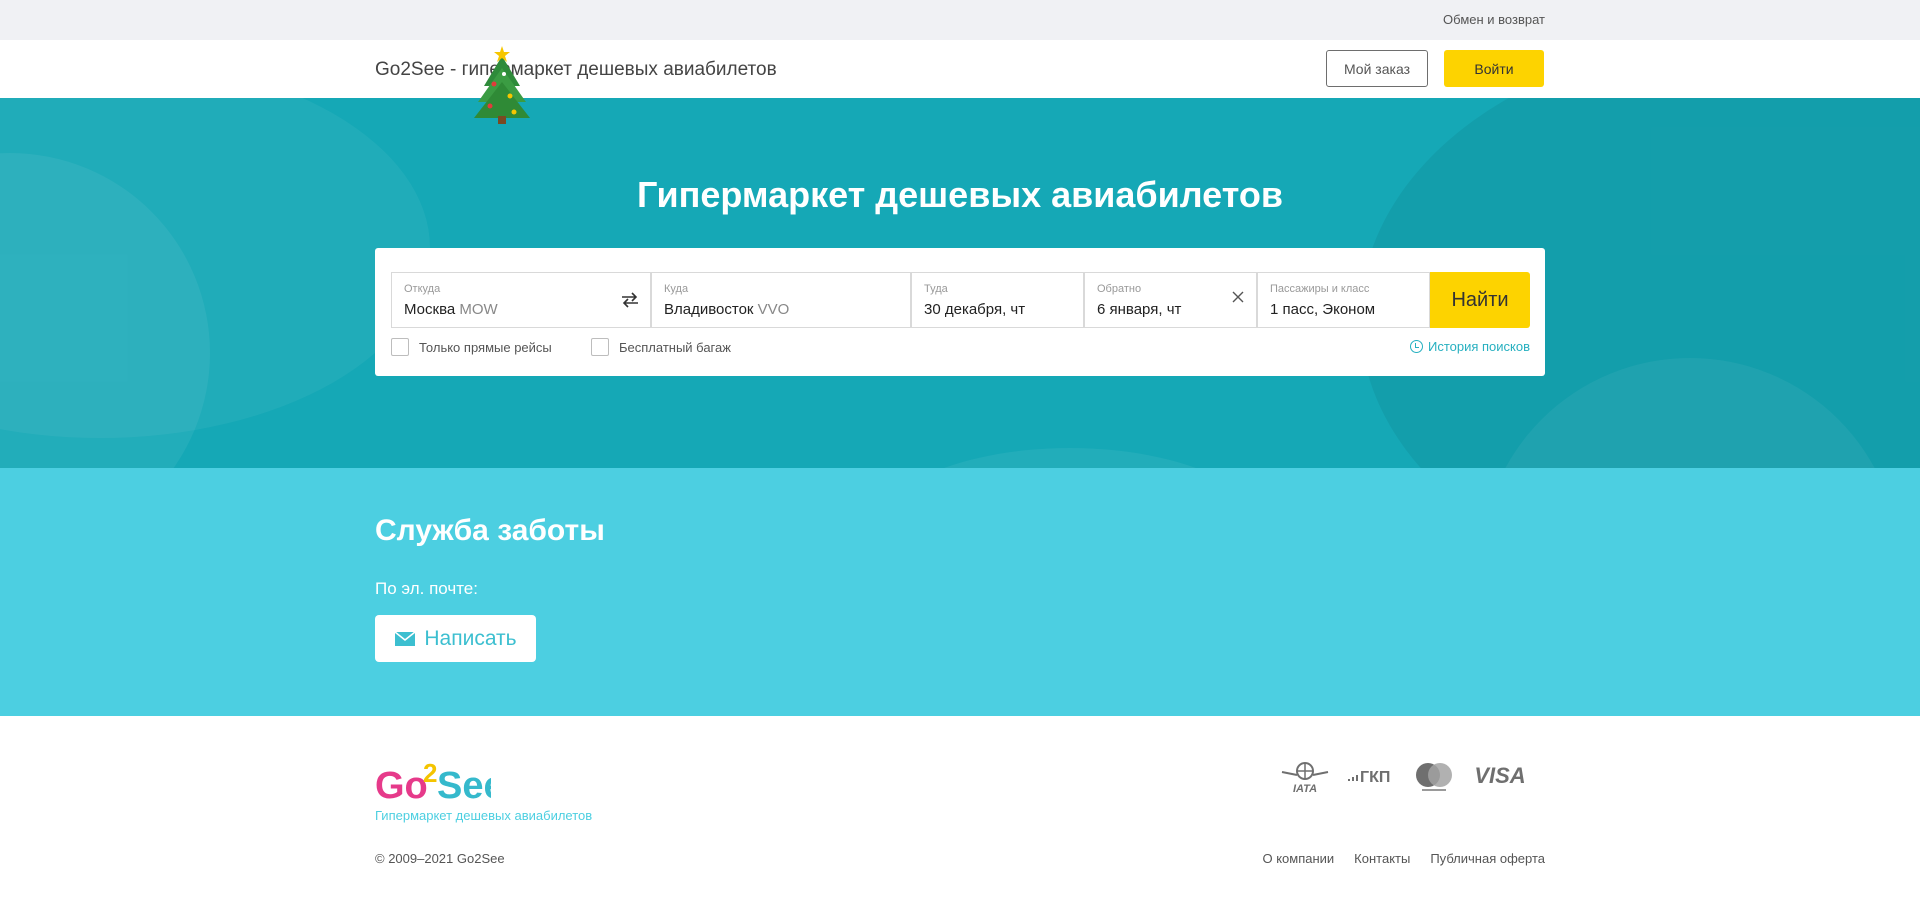 The height and width of the screenshot is (924, 1920). Describe the element at coordinates (1323, 309) in the screenshot. I see `passengers-value: 1 пасс, Эконом` at that location.